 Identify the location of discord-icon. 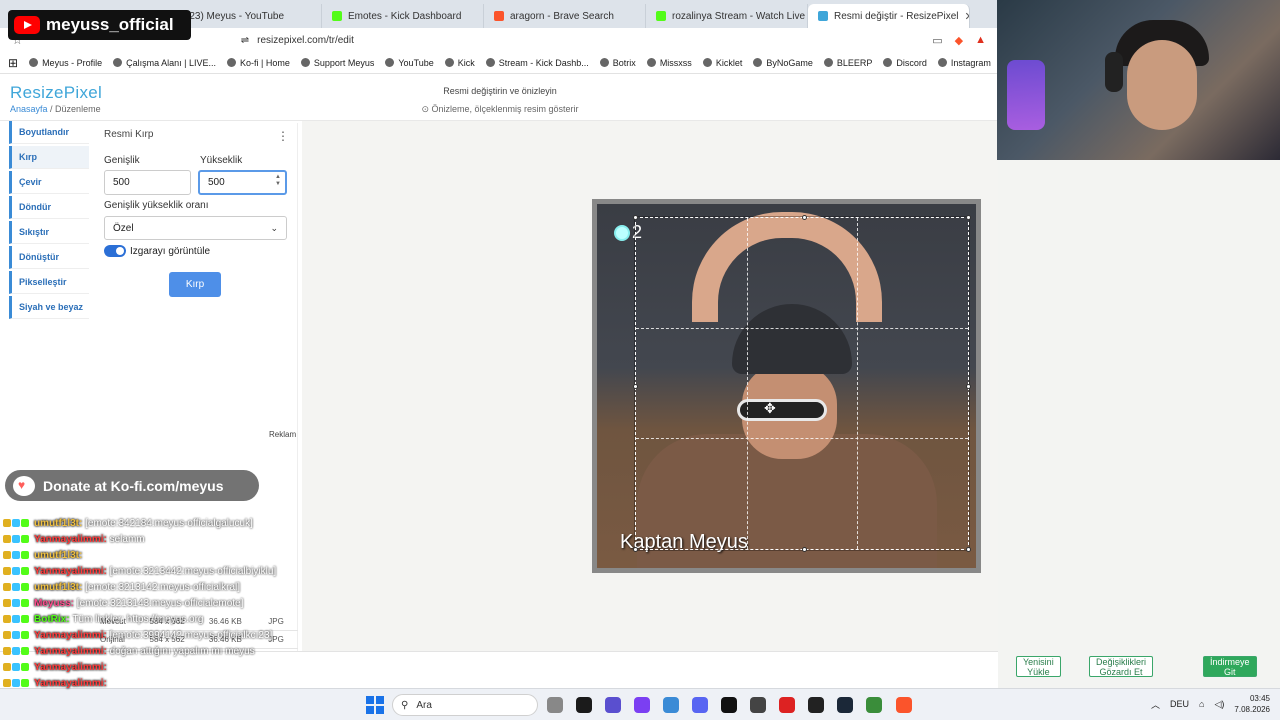
(700, 705).